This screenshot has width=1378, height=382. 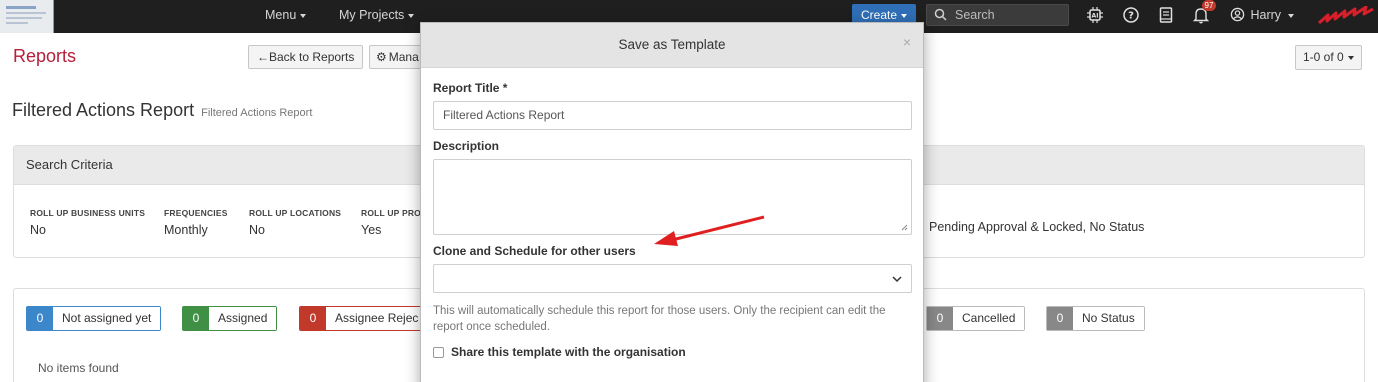 What do you see at coordinates (504, 115) in the screenshot?
I see `report-title-value: Filtered Actions Report` at bounding box center [504, 115].